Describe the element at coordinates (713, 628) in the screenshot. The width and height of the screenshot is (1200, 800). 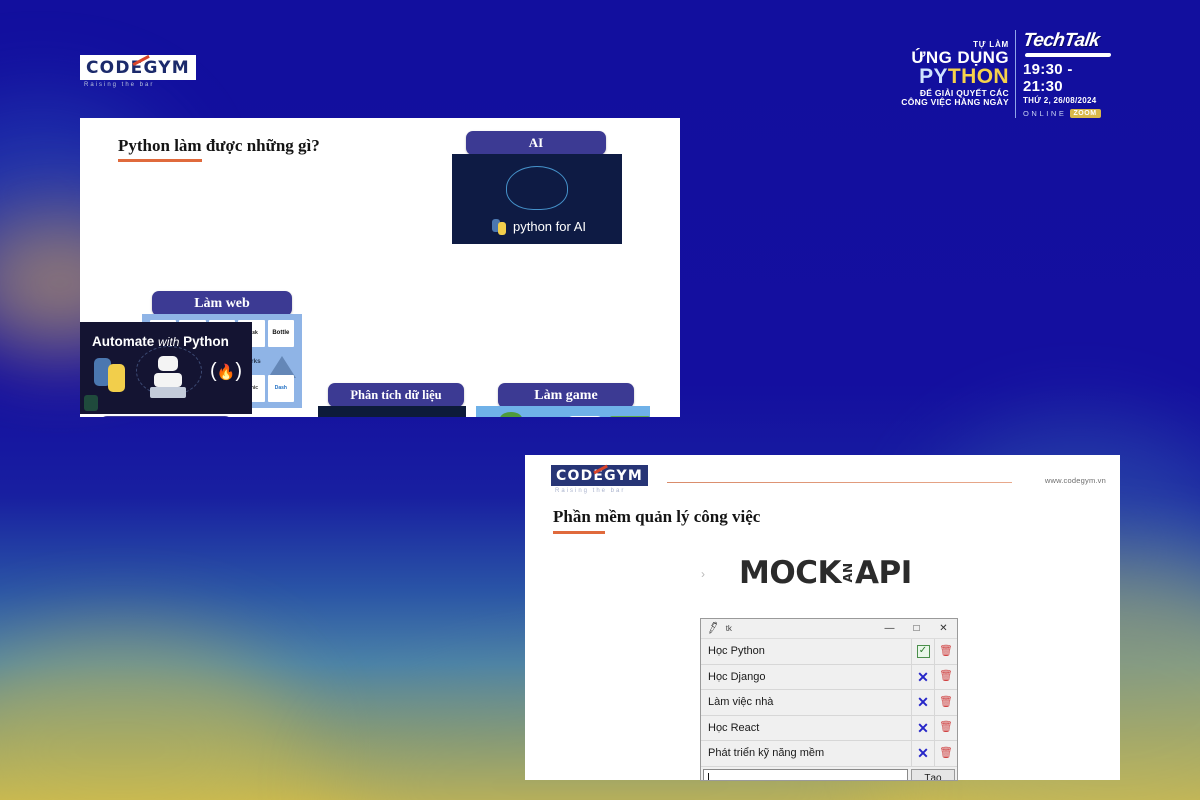
I see `feather-icon: 🖋` at that location.